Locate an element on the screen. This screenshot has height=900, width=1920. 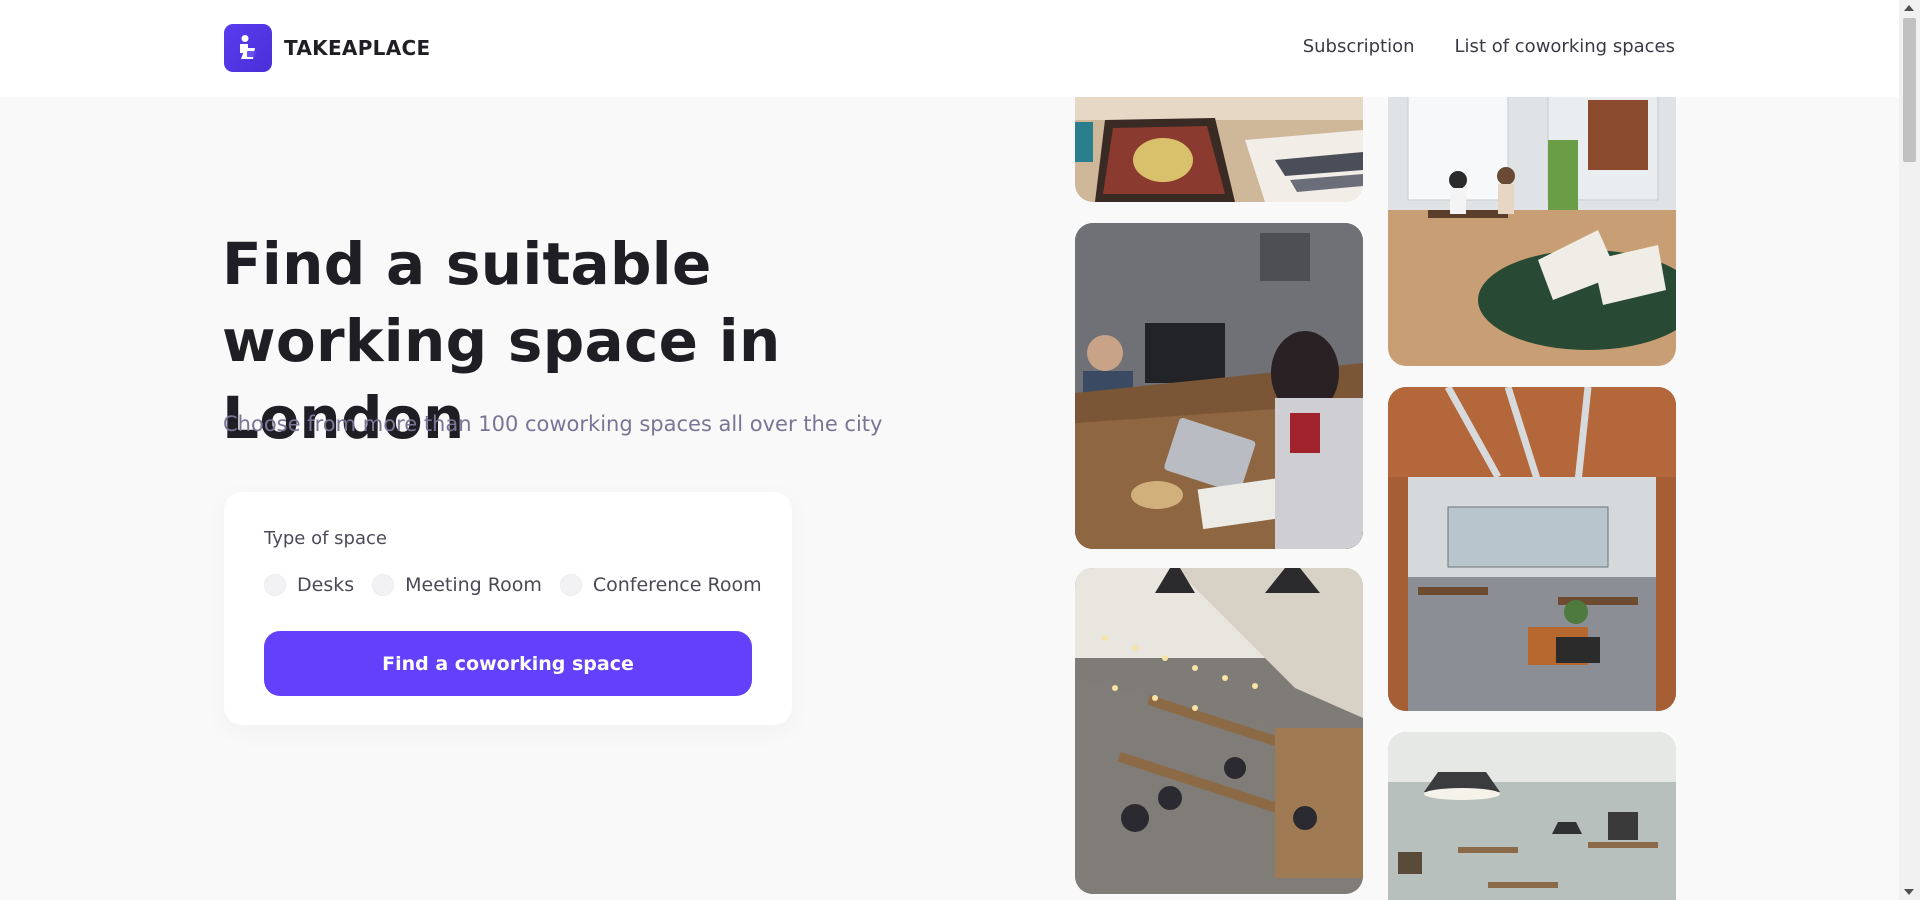
radio-desks-label: Desks is located at coordinates (326, 585).